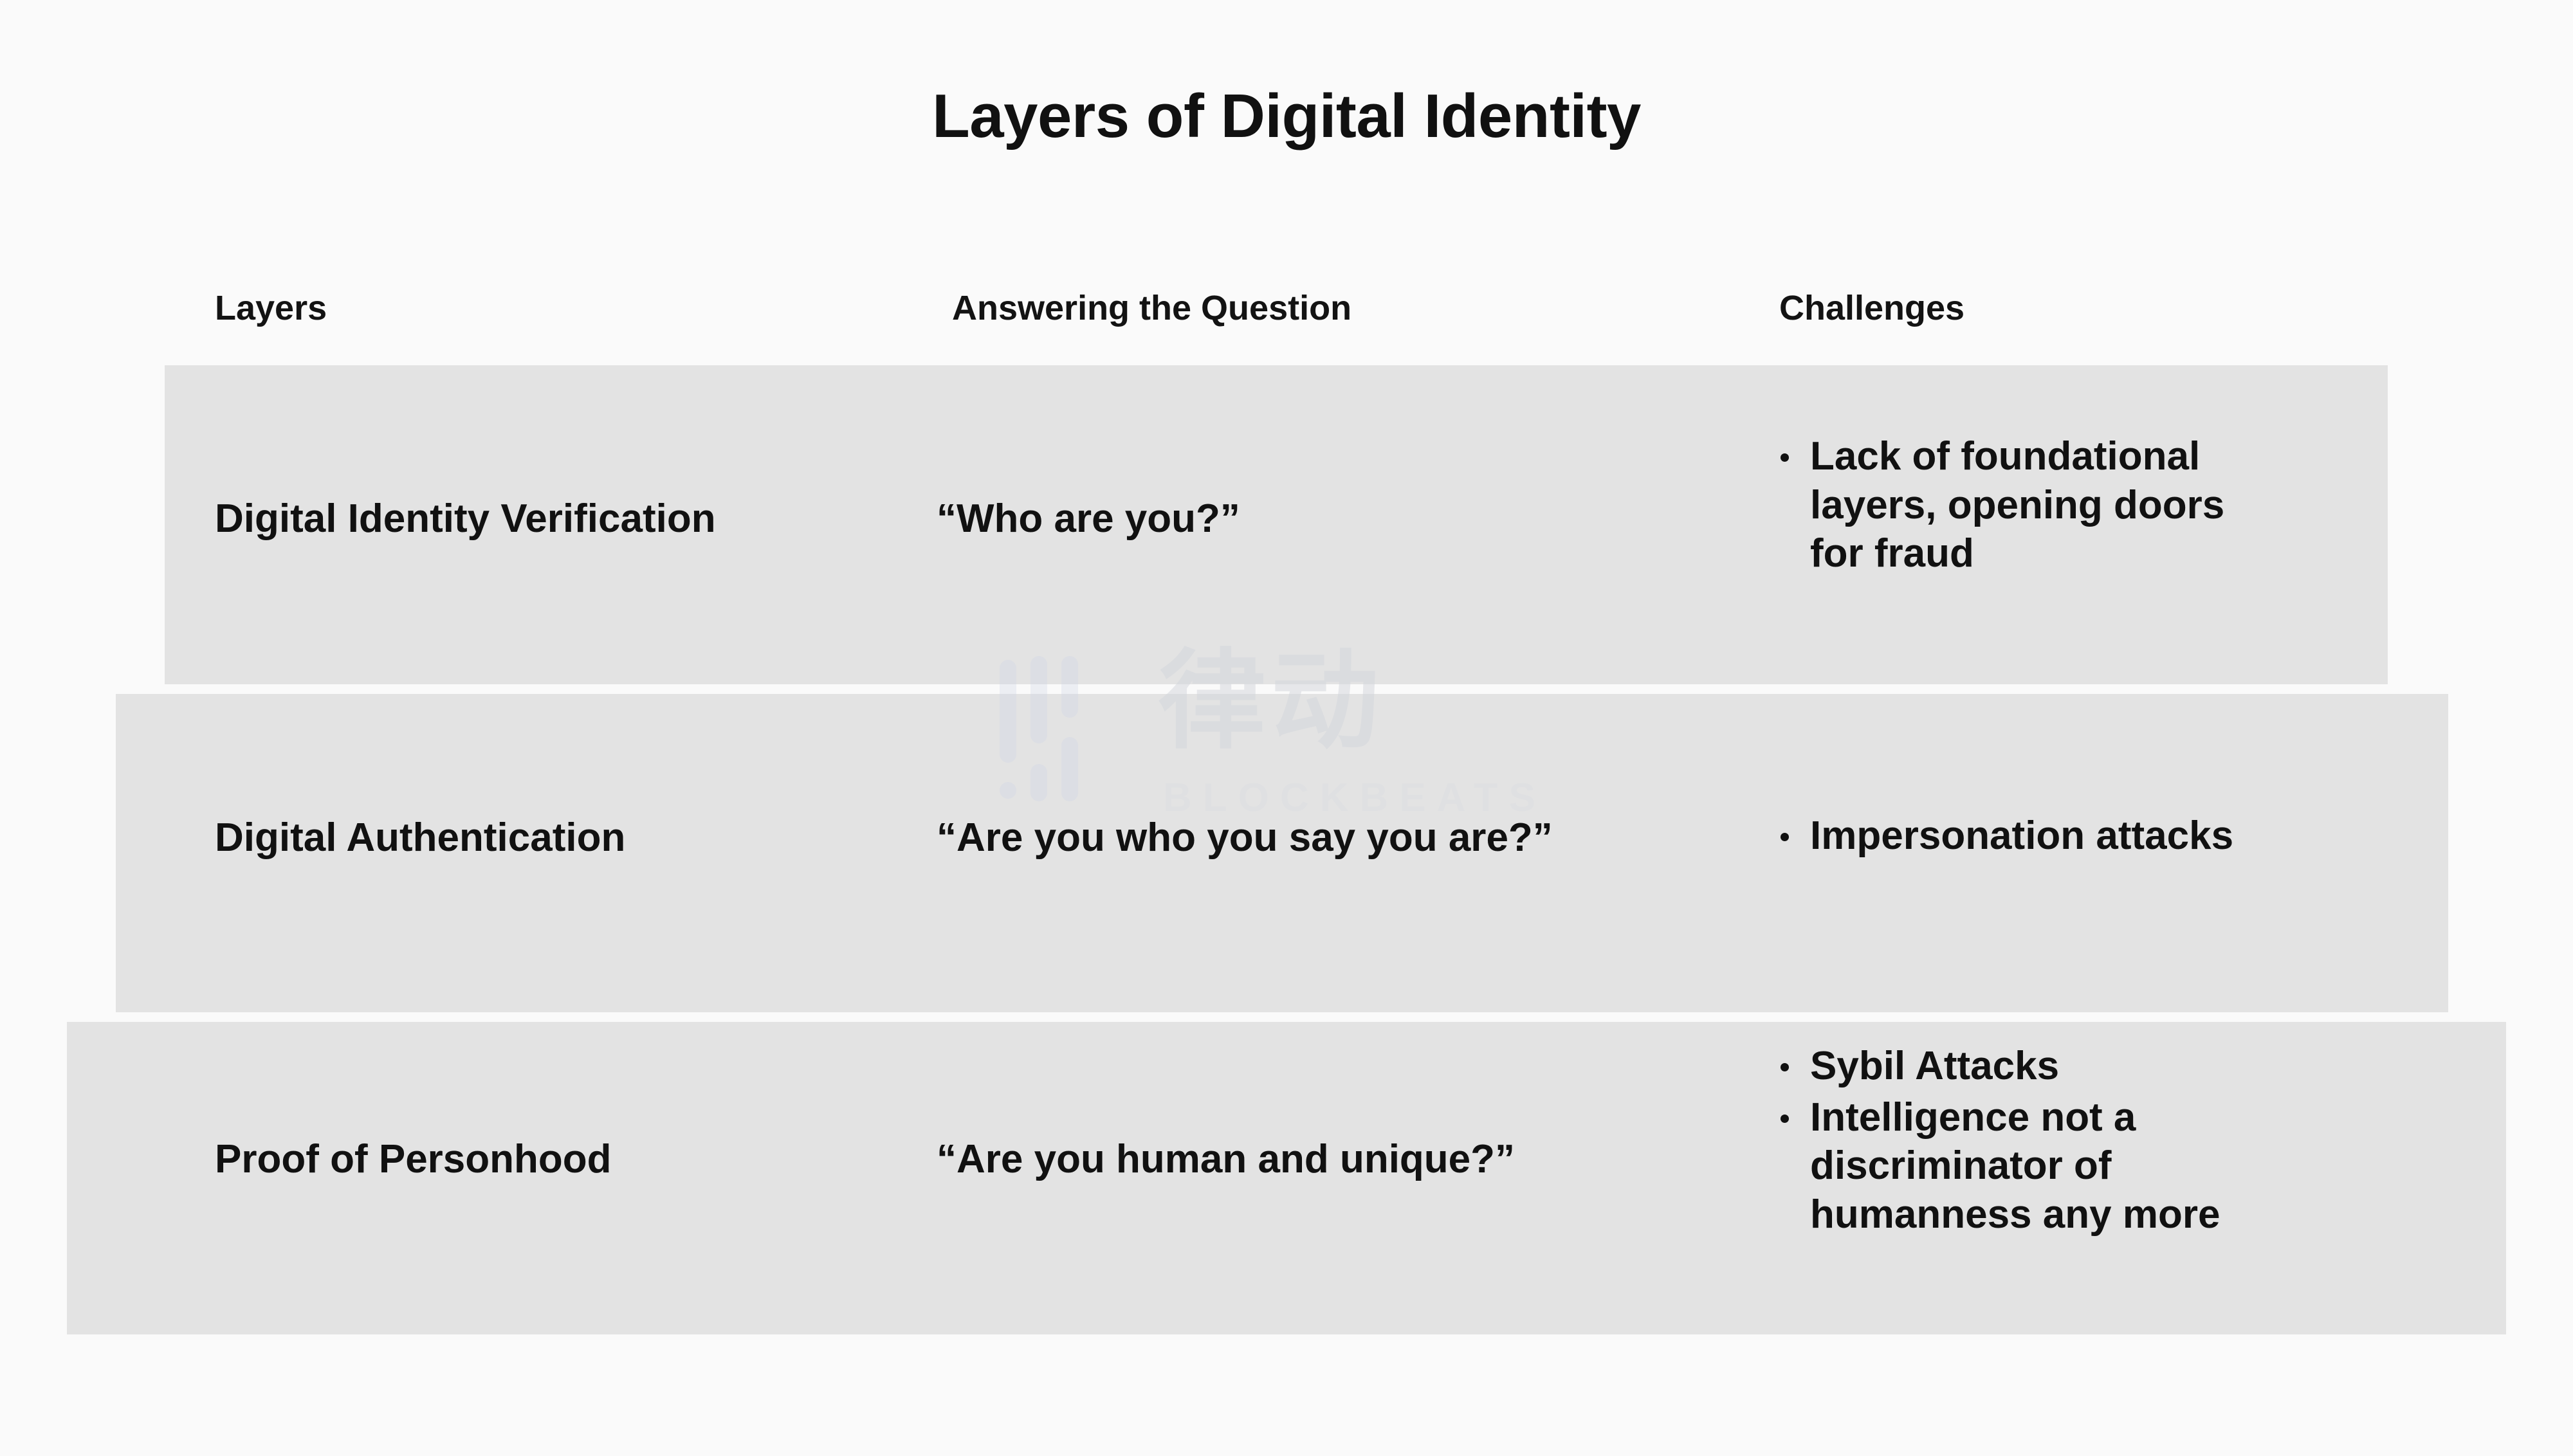  What do you see at coordinates (1245, 837) in the screenshot?
I see `cell-question: “Are you who you say you are?”` at bounding box center [1245, 837].